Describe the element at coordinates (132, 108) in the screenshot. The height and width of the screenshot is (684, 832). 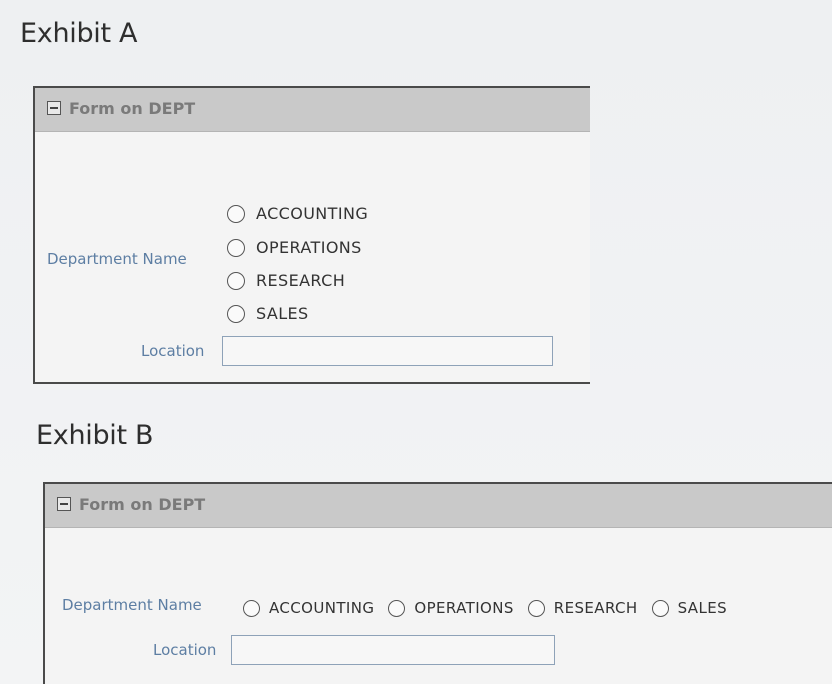
I see `exhibit-a-region-title: Form on DEPT` at that location.